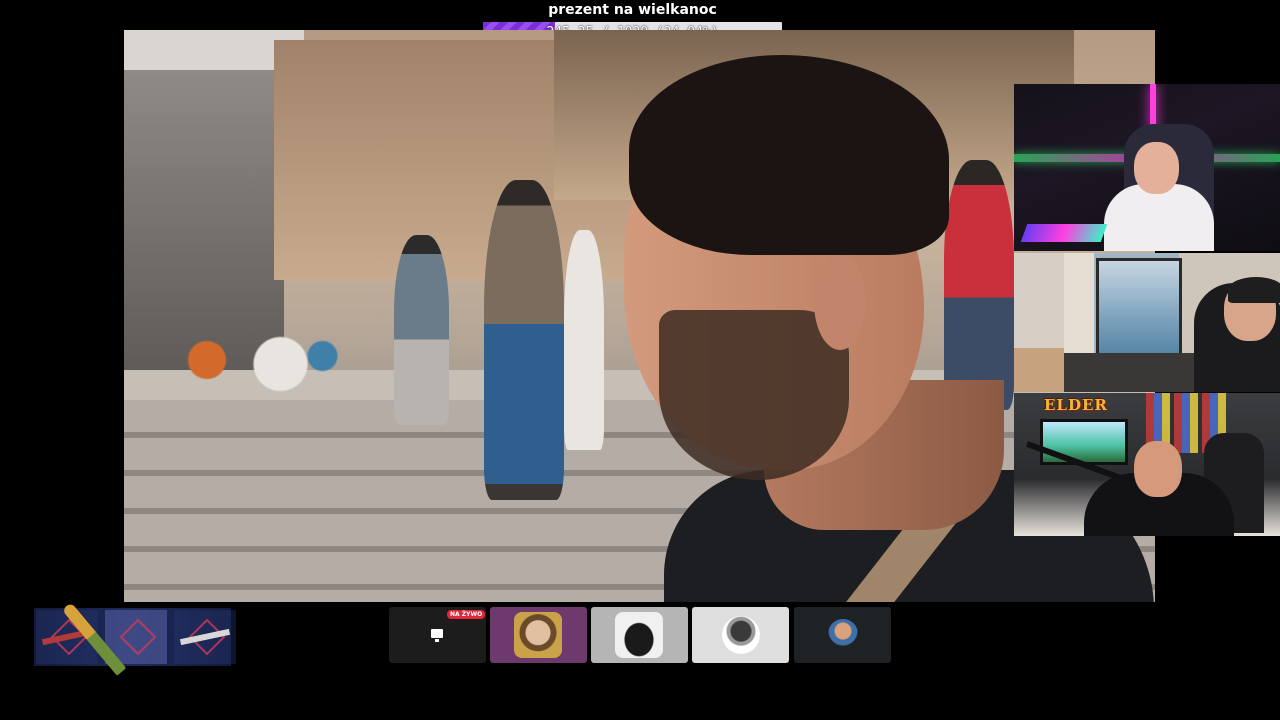 The height and width of the screenshot is (720, 1280). I want to click on video-crowd, so click(249, 360).